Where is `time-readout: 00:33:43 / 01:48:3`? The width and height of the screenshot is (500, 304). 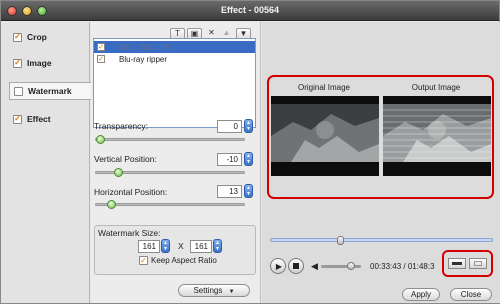 time-readout: 00:33:43 / 01:48:3 is located at coordinates (402, 266).